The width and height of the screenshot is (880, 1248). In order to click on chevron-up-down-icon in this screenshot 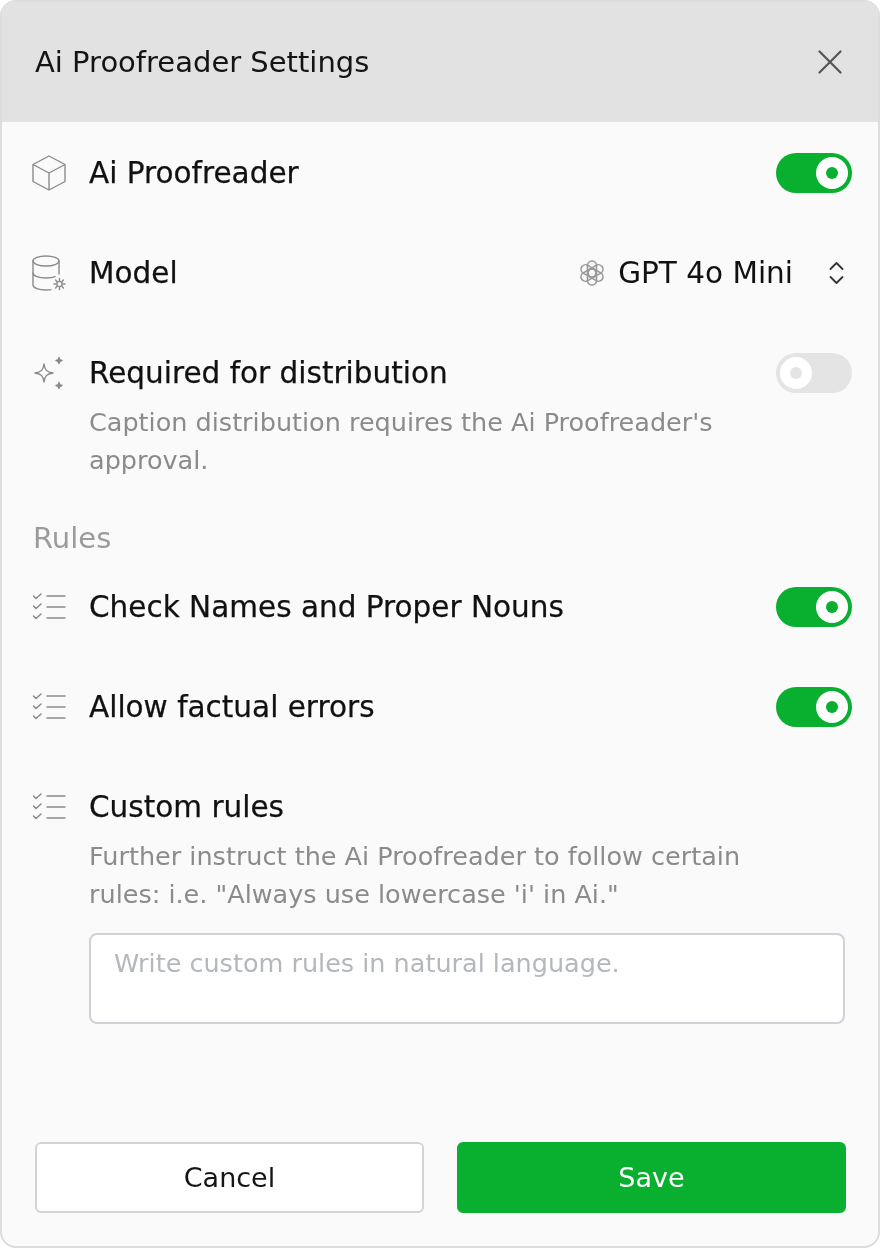, I will do `click(836, 273)`.